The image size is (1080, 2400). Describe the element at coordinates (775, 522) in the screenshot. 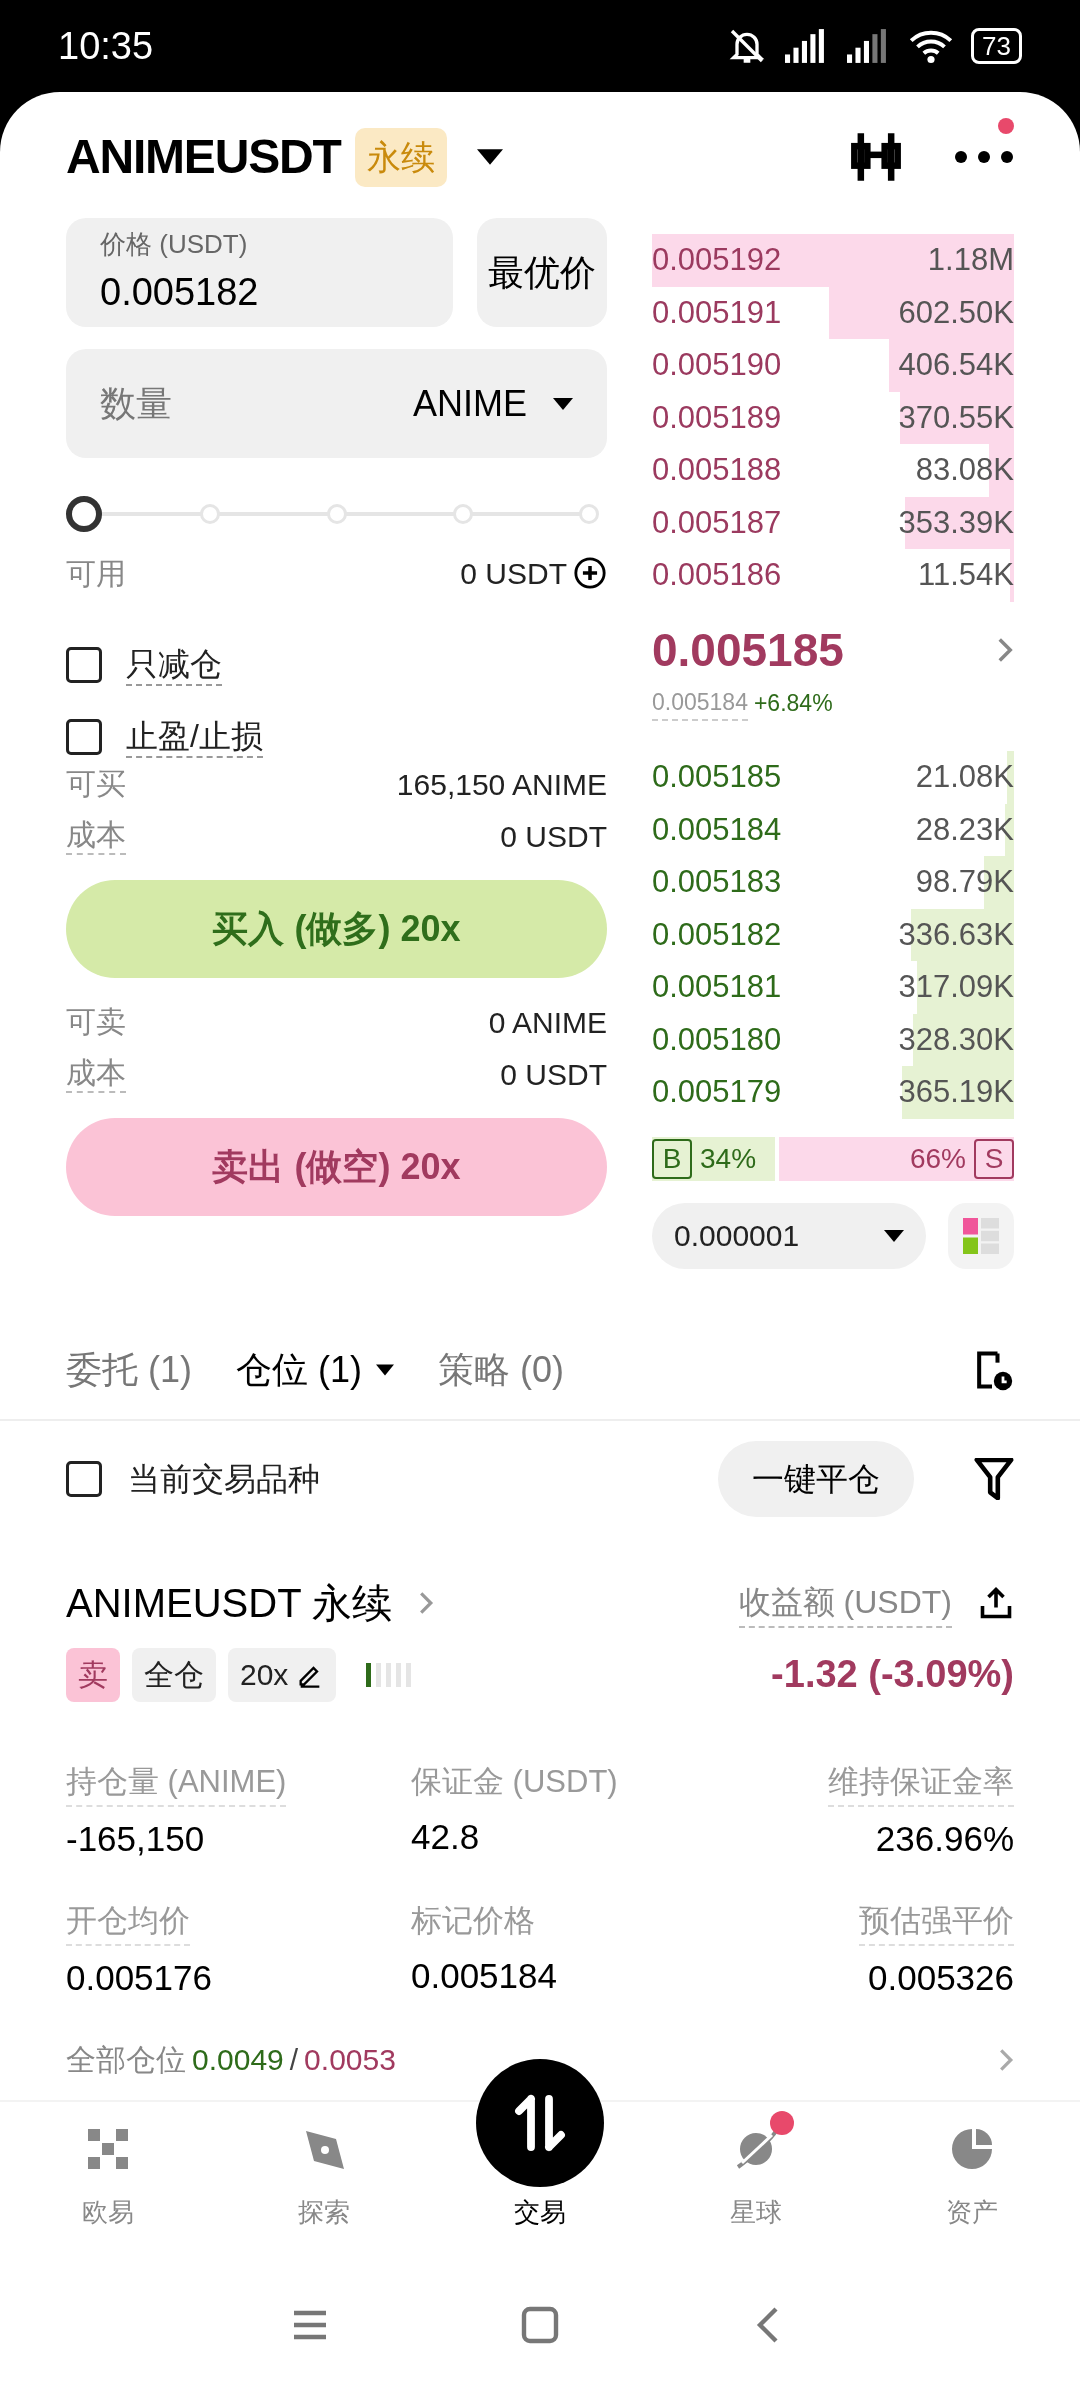

I see `order-price: 0.005187` at that location.